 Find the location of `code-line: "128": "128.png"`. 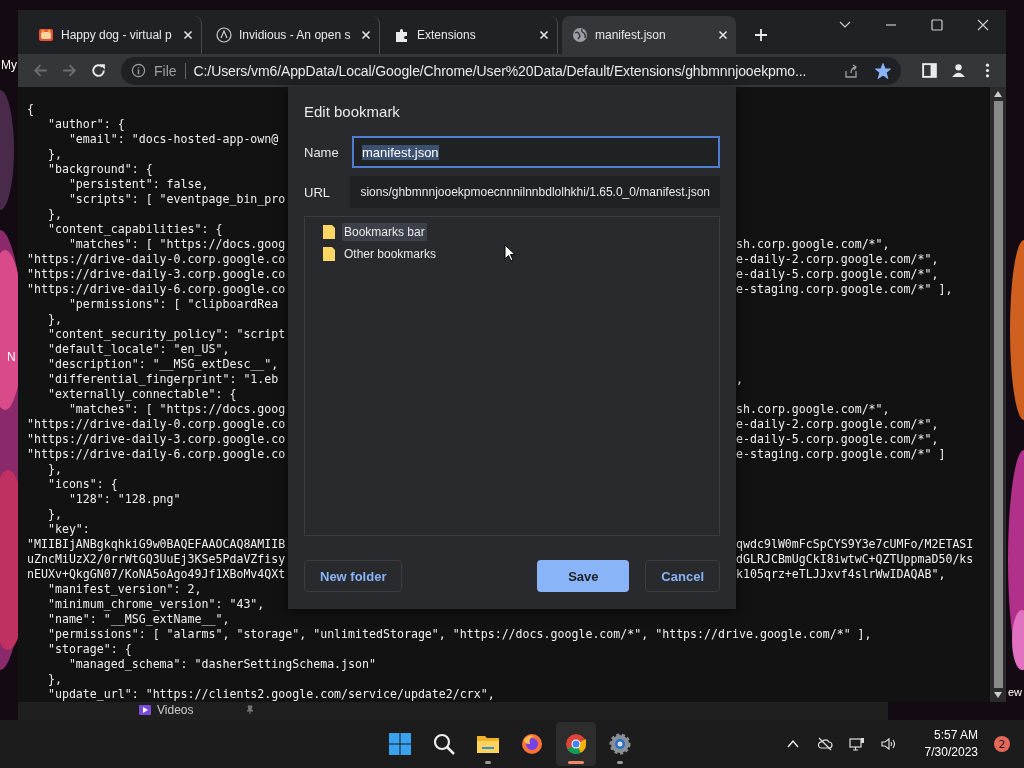

code-line: "128": "128.png" is located at coordinates (124, 499).